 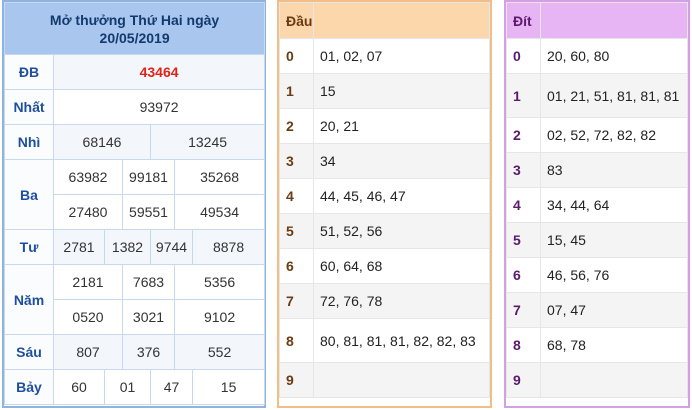 What do you see at coordinates (401, 380) in the screenshot?
I see `head-values` at bounding box center [401, 380].